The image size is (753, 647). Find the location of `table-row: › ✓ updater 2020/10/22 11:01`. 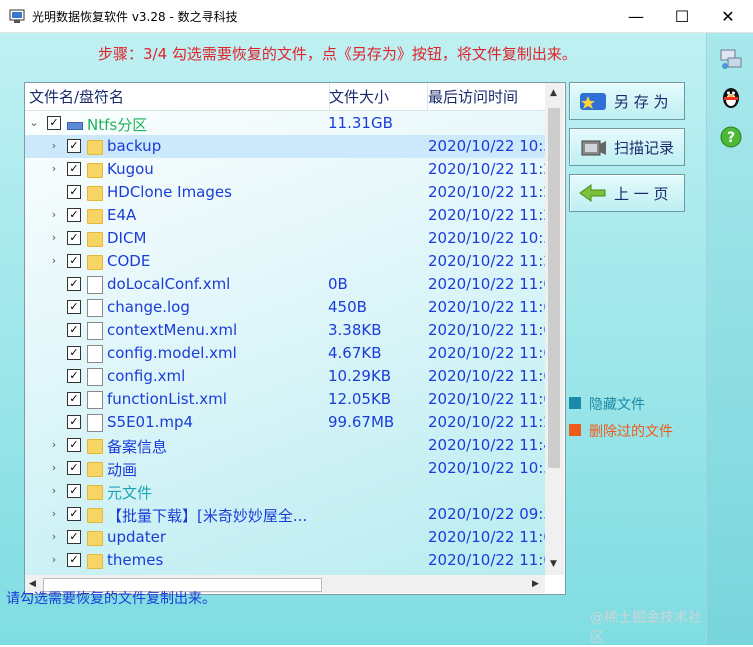

table-row: › ✓ updater 2020/10/22 11:01 is located at coordinates (285, 537).